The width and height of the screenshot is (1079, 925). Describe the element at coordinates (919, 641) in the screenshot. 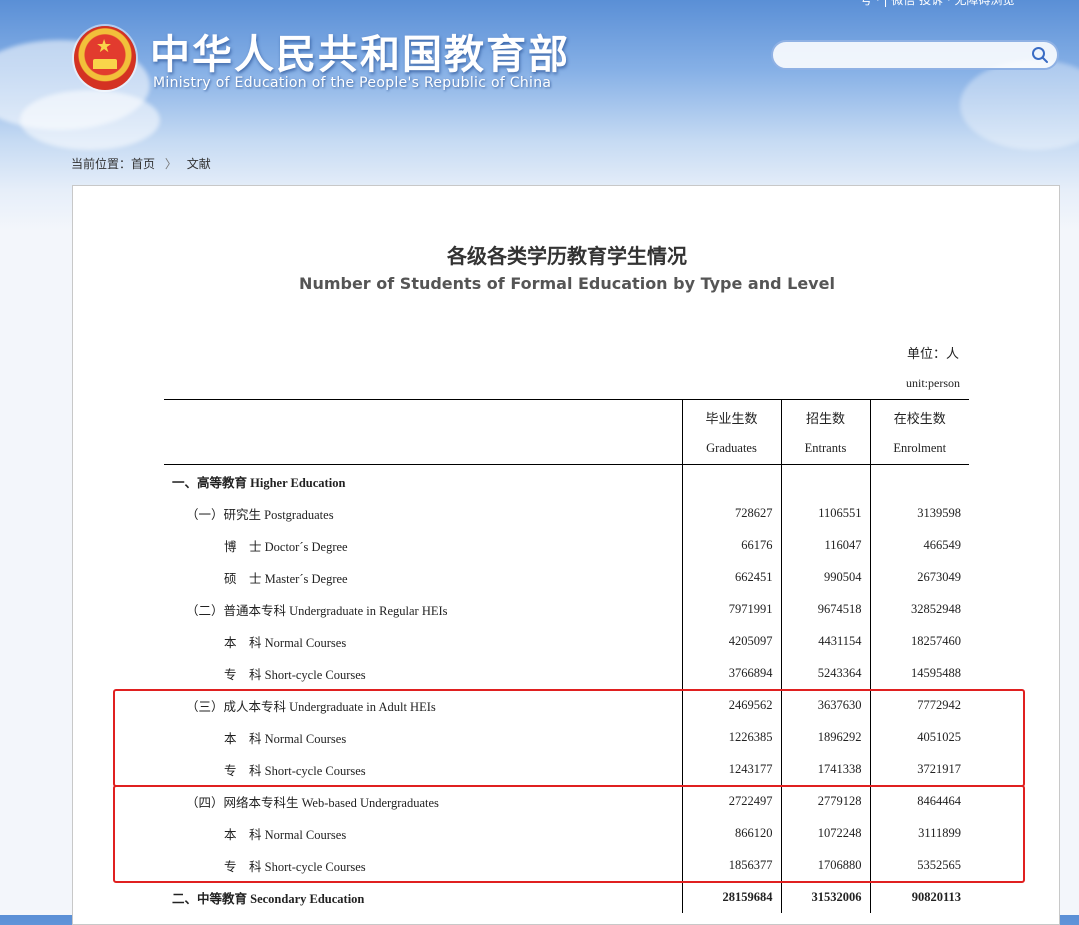

I see `cell-enrolment: 18257460` at that location.